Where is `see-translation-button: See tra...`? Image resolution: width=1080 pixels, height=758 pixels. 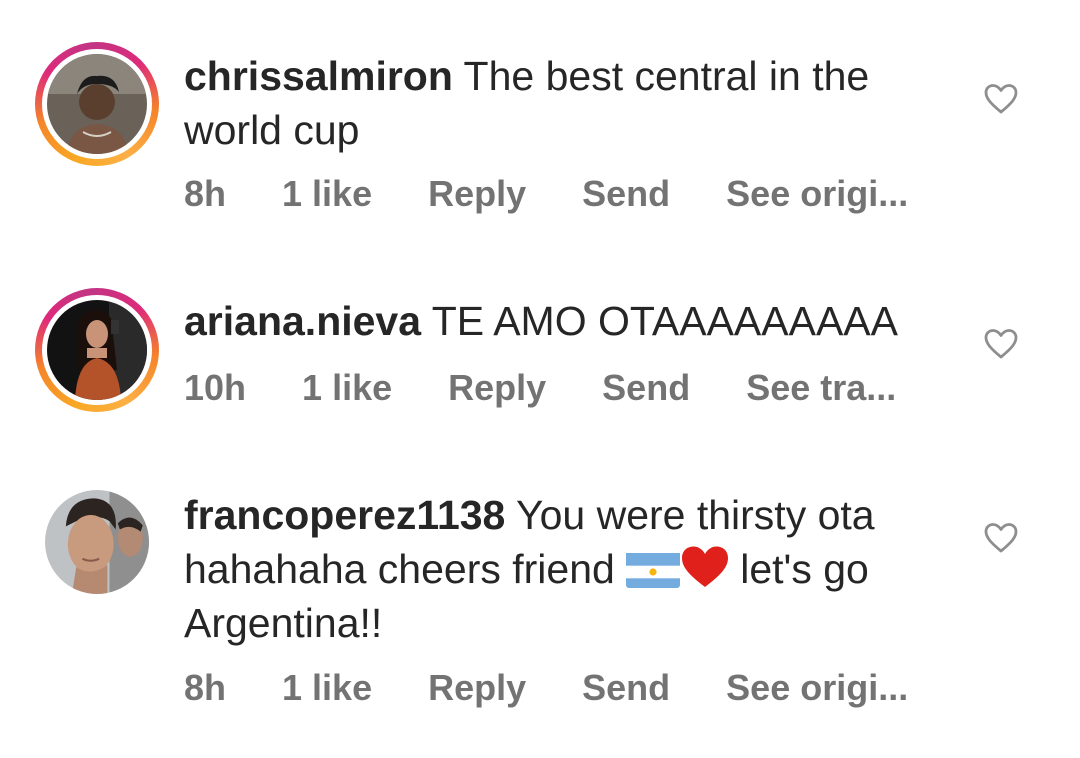 see-translation-button: See tra... is located at coordinates (821, 388).